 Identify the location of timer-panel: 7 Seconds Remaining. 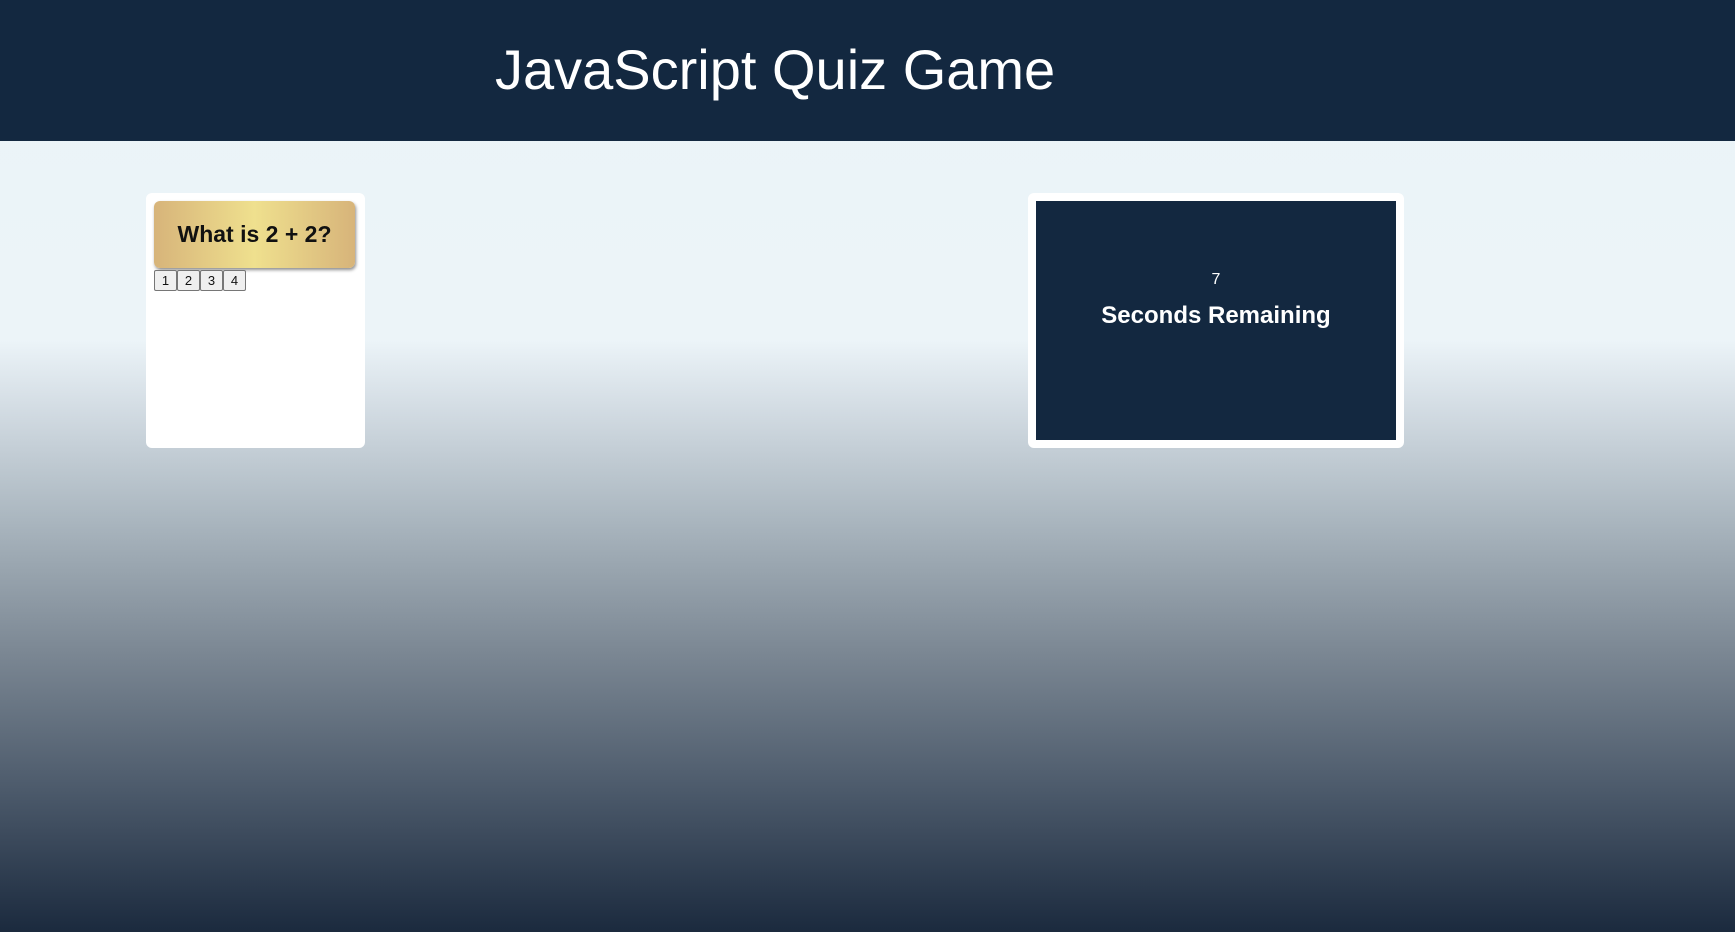
(1216, 320).